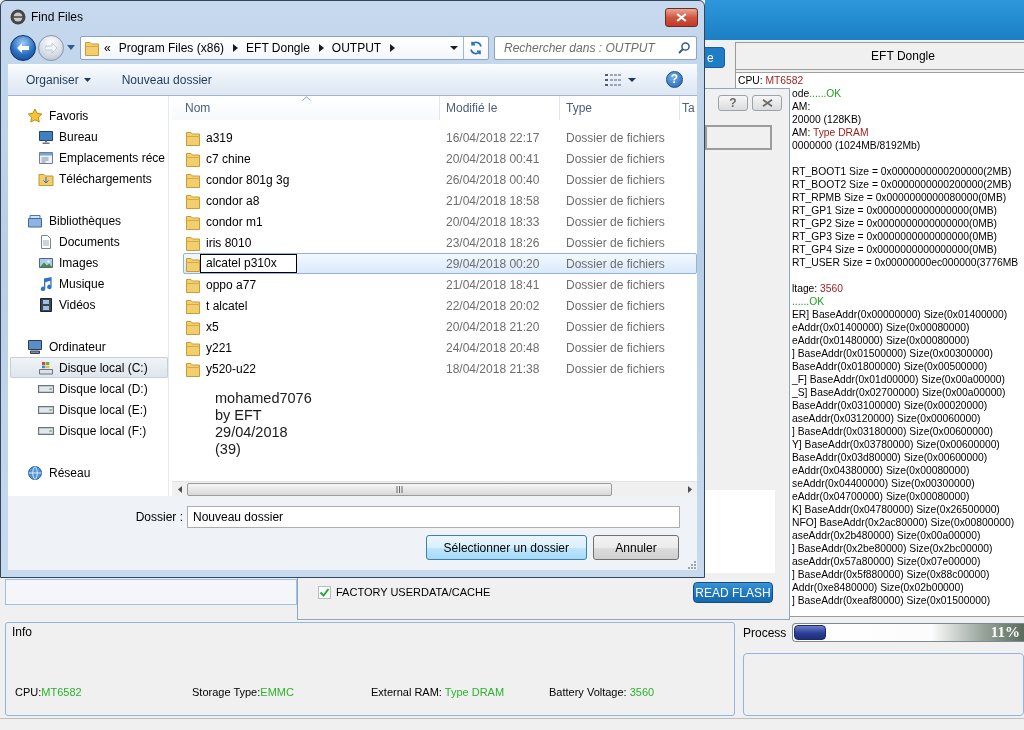  Describe the element at coordinates (171, 47) in the screenshot. I see `breadcrumb: Program Files (x86)` at that location.